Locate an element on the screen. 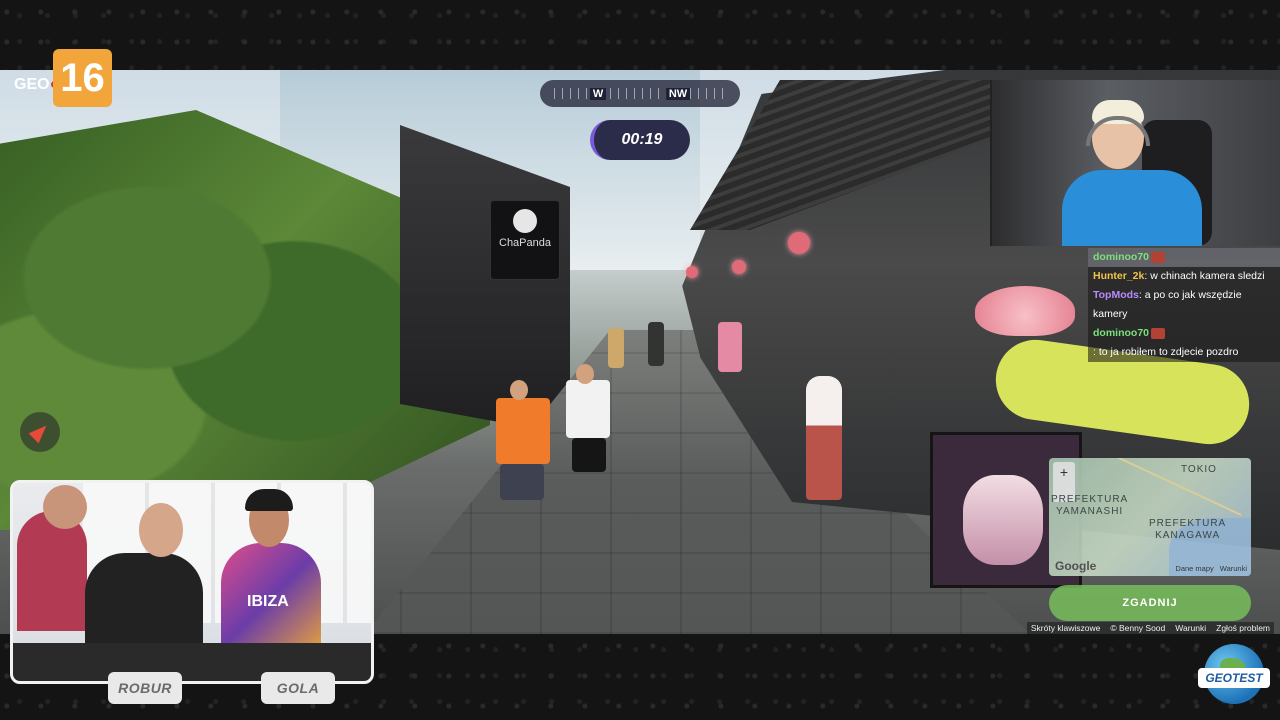 The width and height of the screenshot is (1280, 720). chat-text: : to ja robiłem to zdjecie pozdro is located at coordinates (1166, 352).